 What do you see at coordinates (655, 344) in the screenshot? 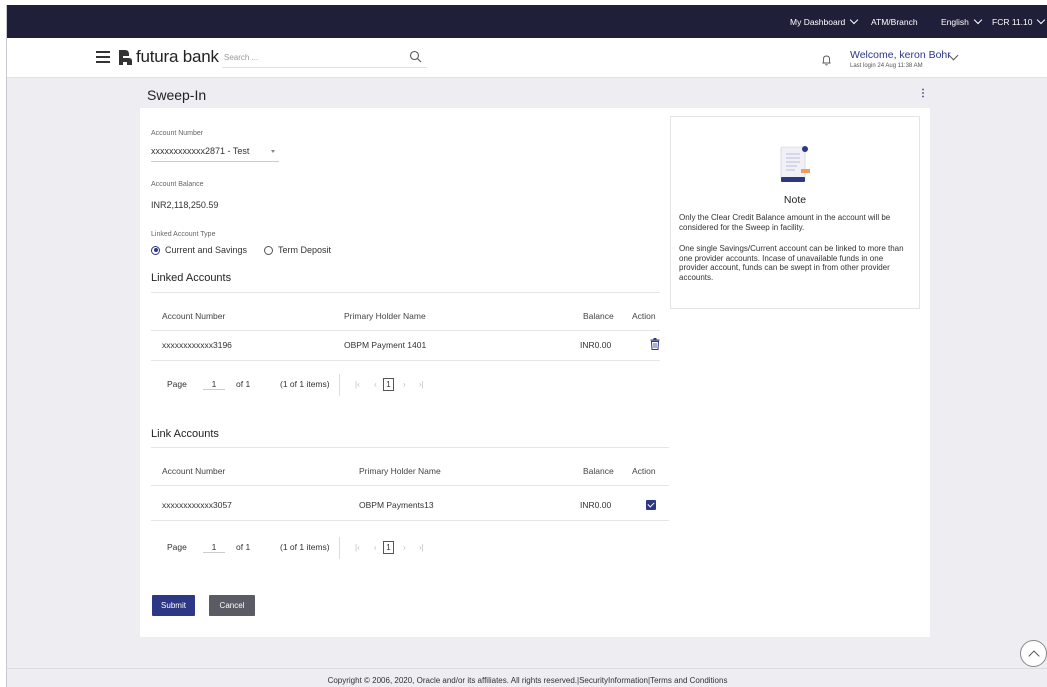
I see `delete-icon` at bounding box center [655, 344].